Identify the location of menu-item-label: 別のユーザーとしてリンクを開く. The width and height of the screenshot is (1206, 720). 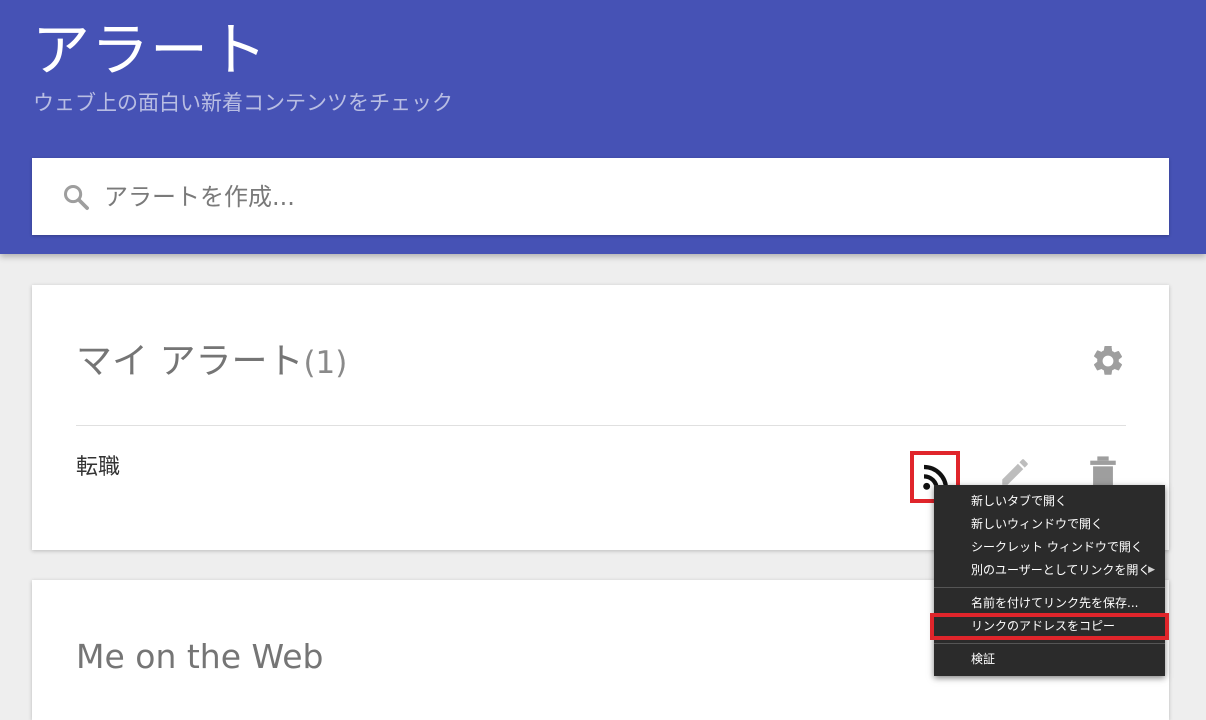
(1061, 570).